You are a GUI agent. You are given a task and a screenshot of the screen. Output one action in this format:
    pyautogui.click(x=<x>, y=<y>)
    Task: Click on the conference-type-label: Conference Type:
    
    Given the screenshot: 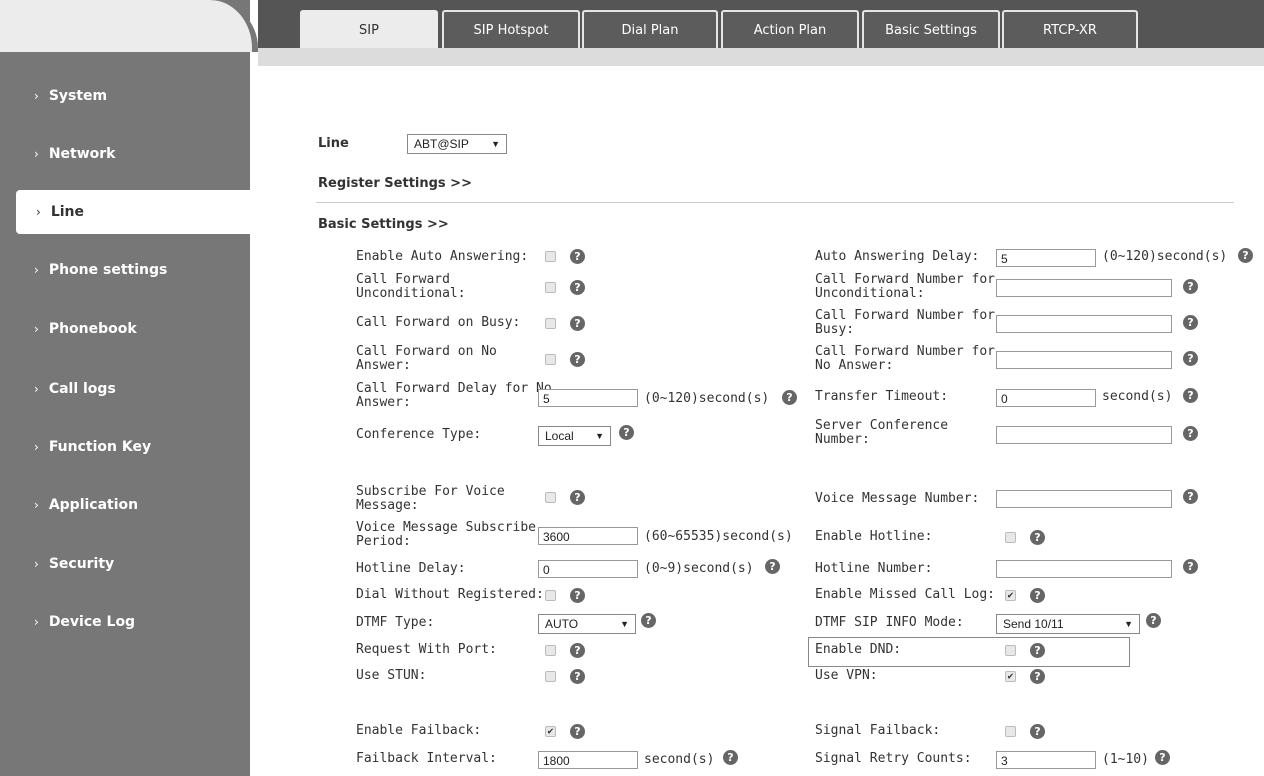 What is the action you would take?
    pyautogui.click(x=419, y=434)
    